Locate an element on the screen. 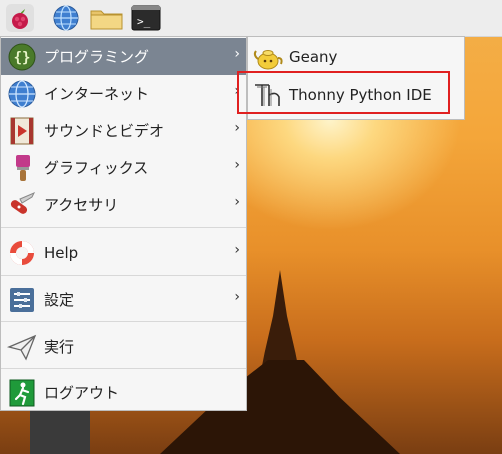 This screenshot has width=502, height=454. raspberry-icon is located at coordinates (20, 19).